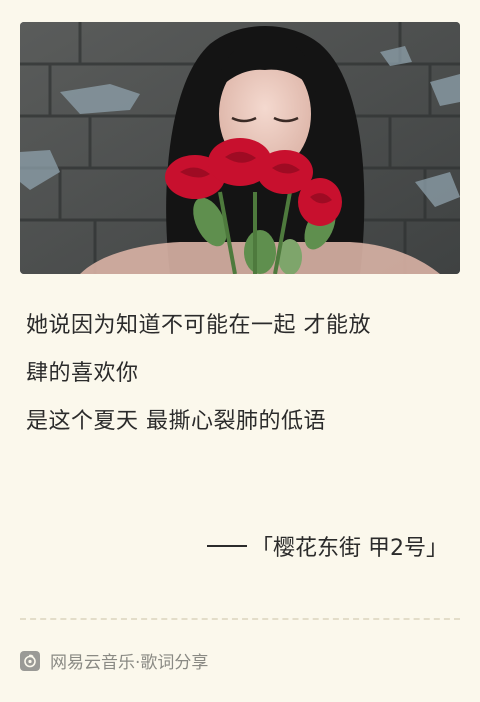  What do you see at coordinates (176, 421) in the screenshot?
I see `lyric-line: 是这个夏天 最撕心裂肺的低语` at bounding box center [176, 421].